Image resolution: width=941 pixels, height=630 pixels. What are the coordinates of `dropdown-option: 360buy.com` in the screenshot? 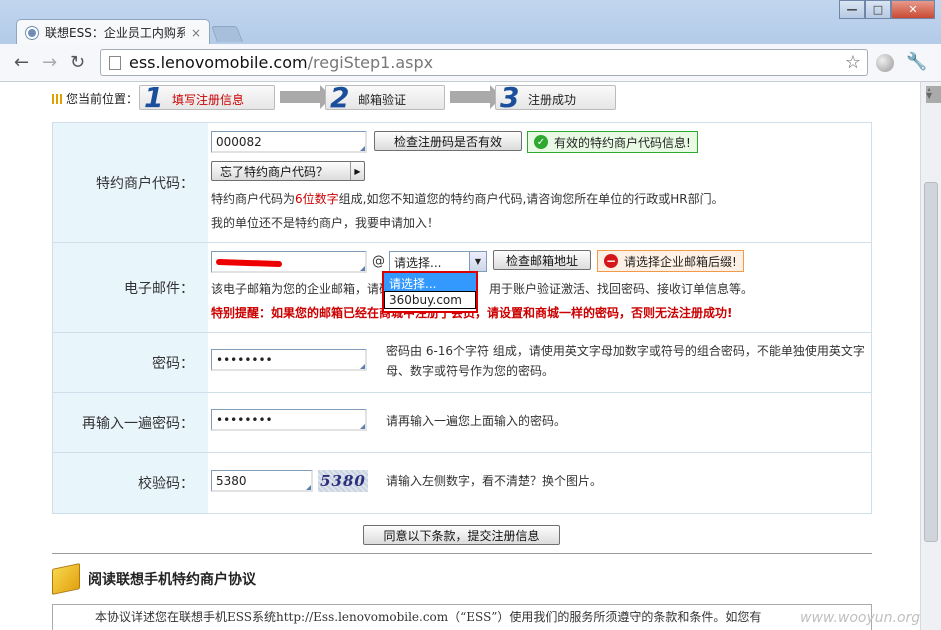 It's located at (430, 300).